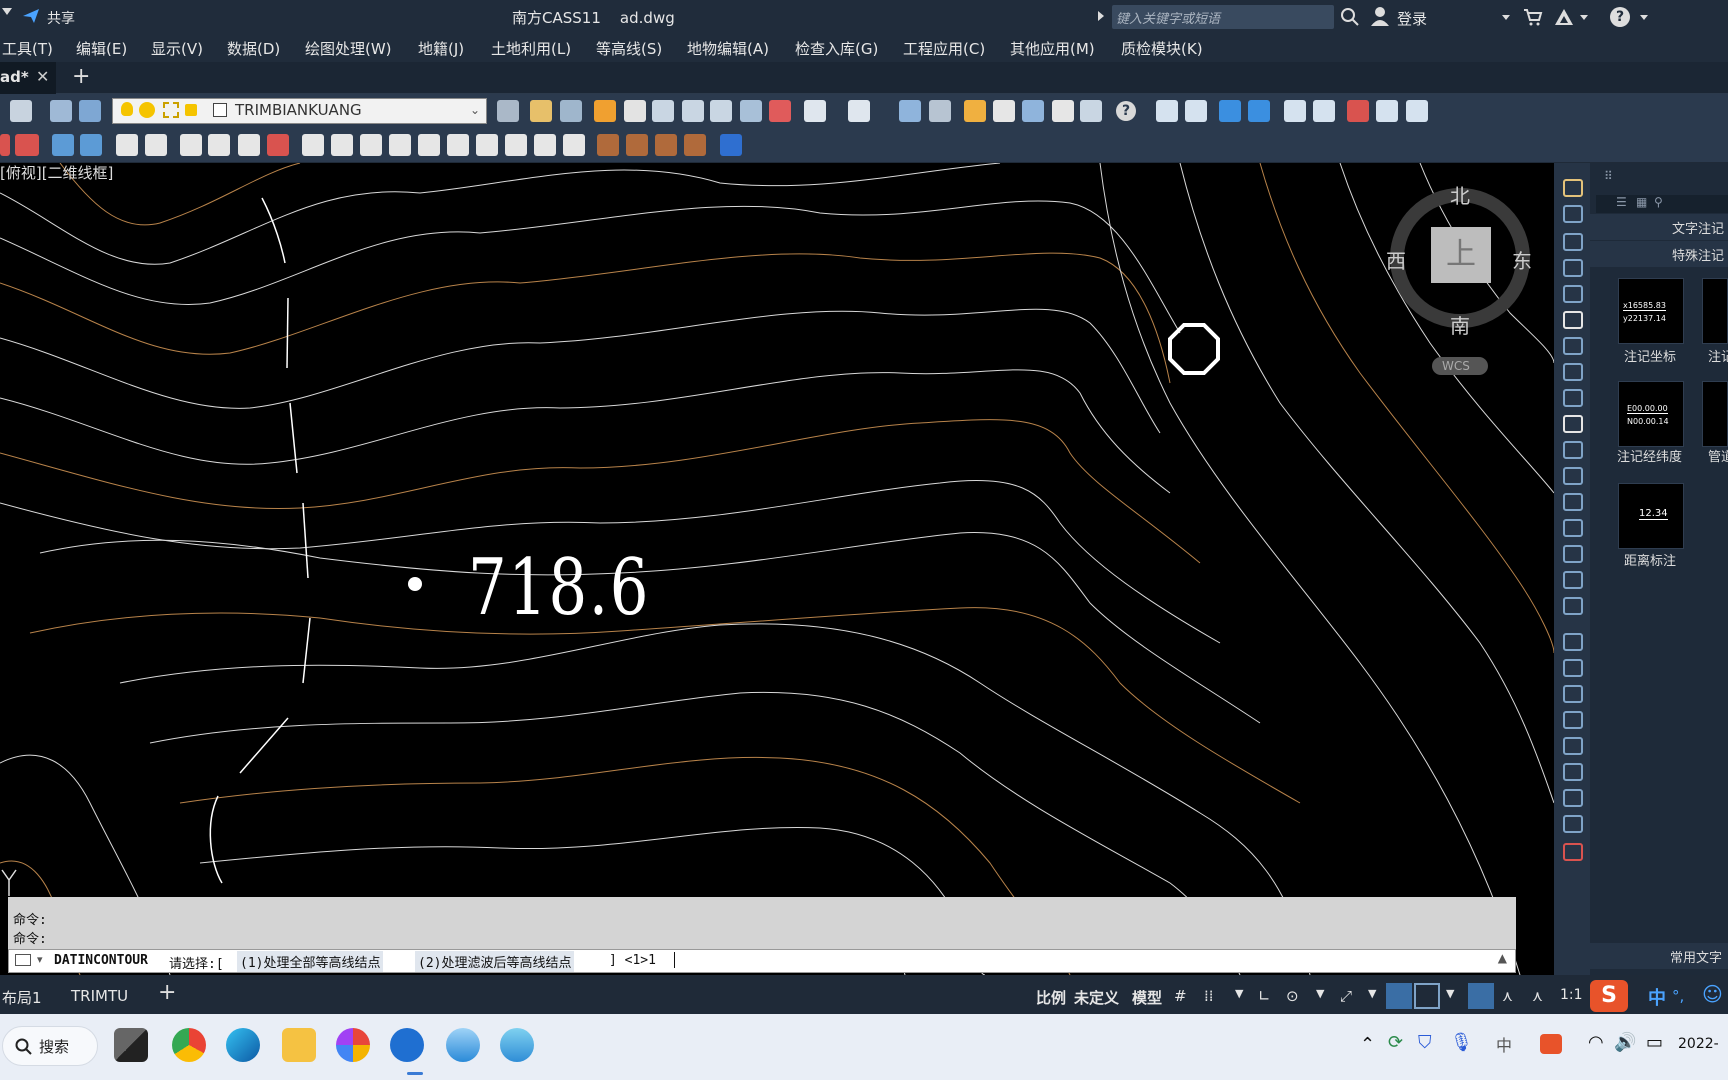 This screenshot has width=1728, height=1080. Describe the element at coordinates (1718, 455) in the screenshot. I see `annotation-tool-label: 管道` at that location.